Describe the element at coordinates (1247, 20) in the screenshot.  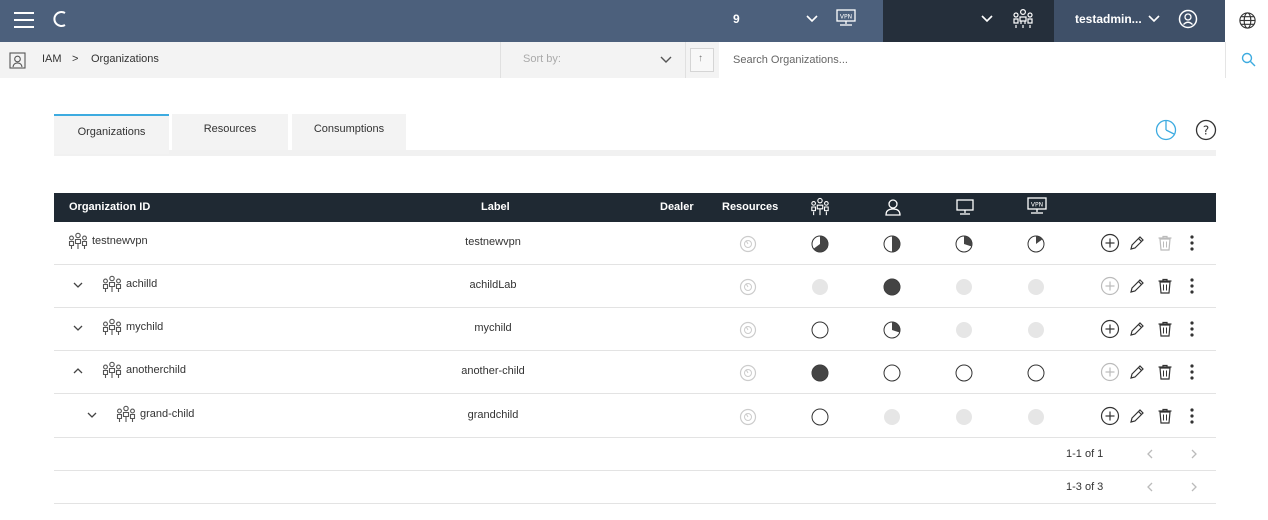
I see `globe-icon` at that location.